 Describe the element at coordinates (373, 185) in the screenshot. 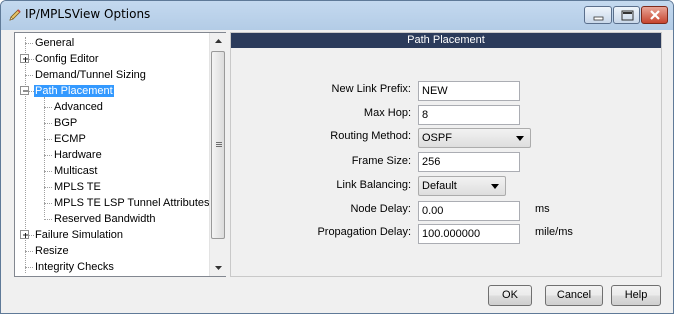

I see `link-balancing-label: Link Balancing:` at that location.